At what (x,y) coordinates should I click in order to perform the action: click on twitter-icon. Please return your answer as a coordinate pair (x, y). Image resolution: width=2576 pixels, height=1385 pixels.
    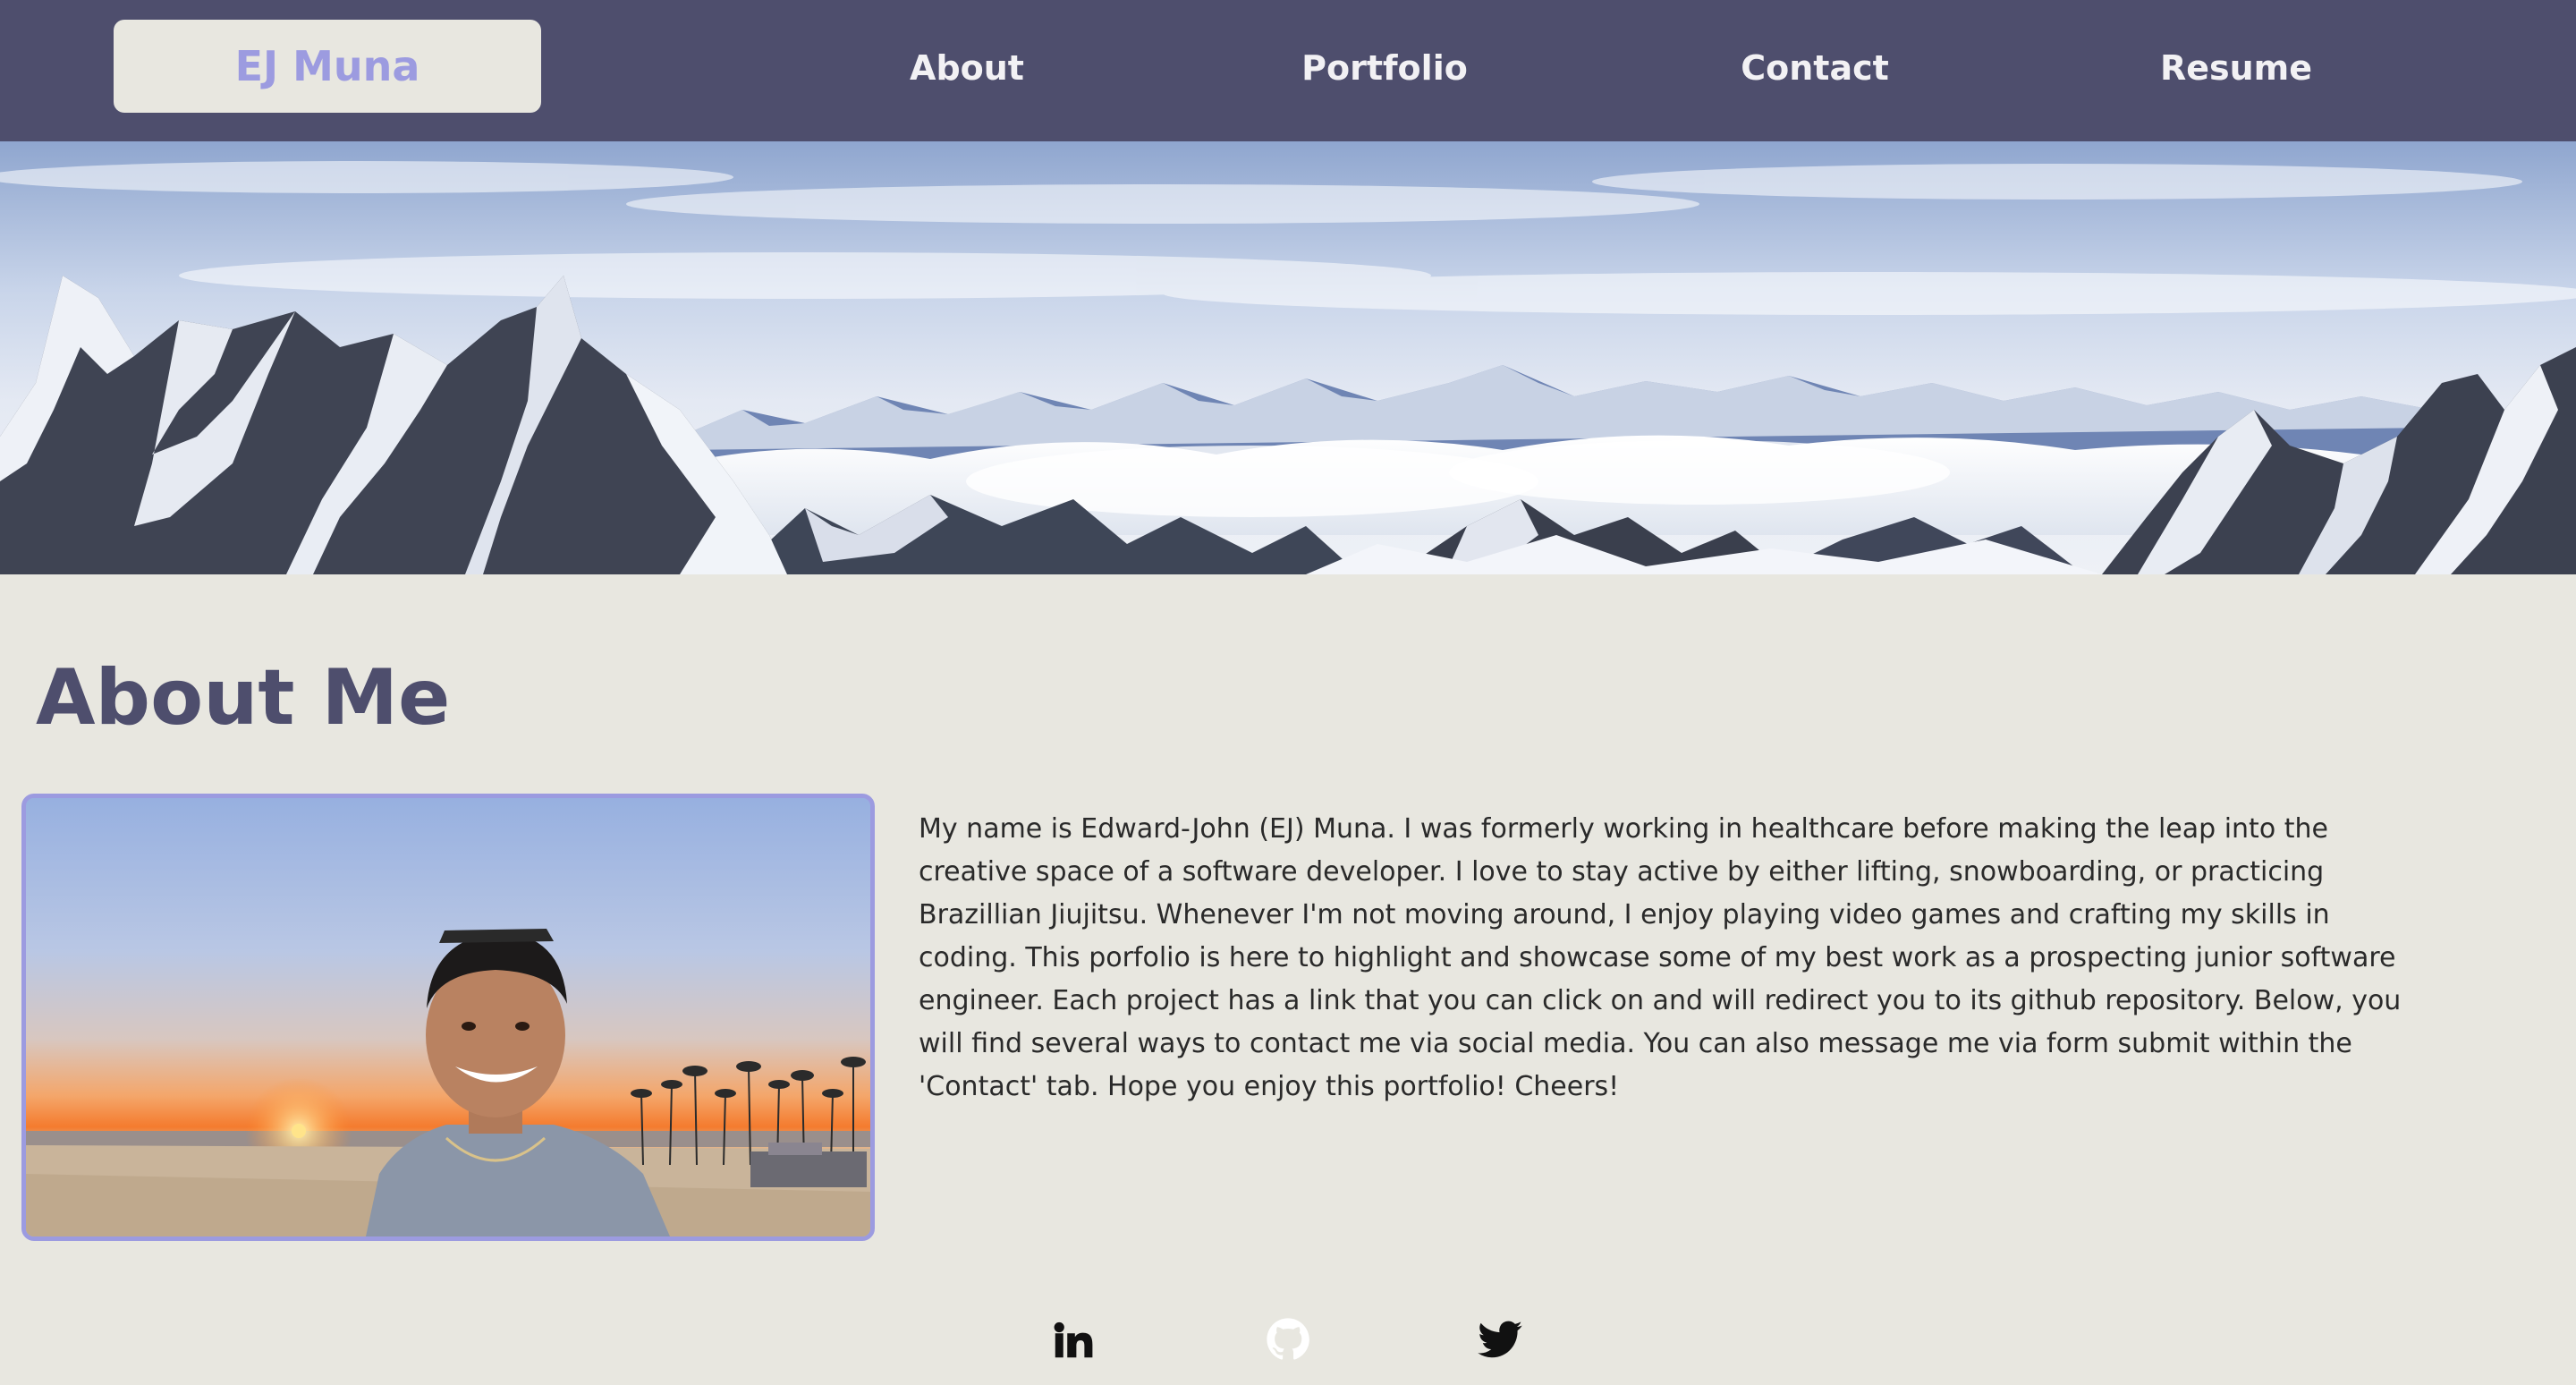
    Looking at the image, I should click on (1500, 1339).